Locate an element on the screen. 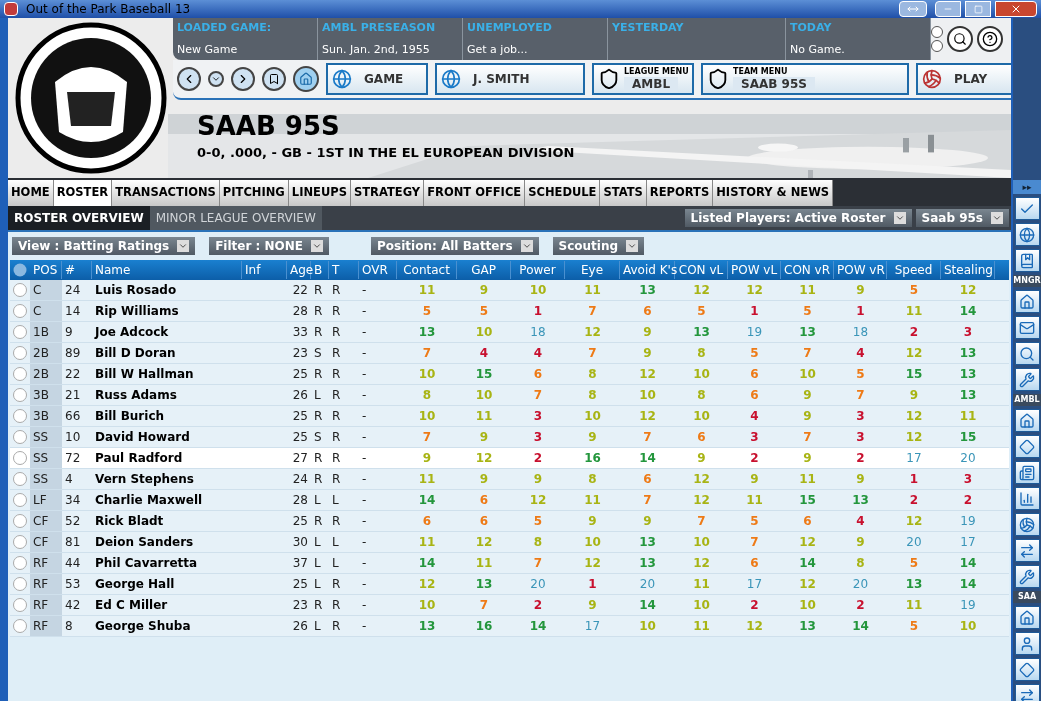 The width and height of the screenshot is (1041, 701). nav-tab: HOME is located at coordinates (31, 193).